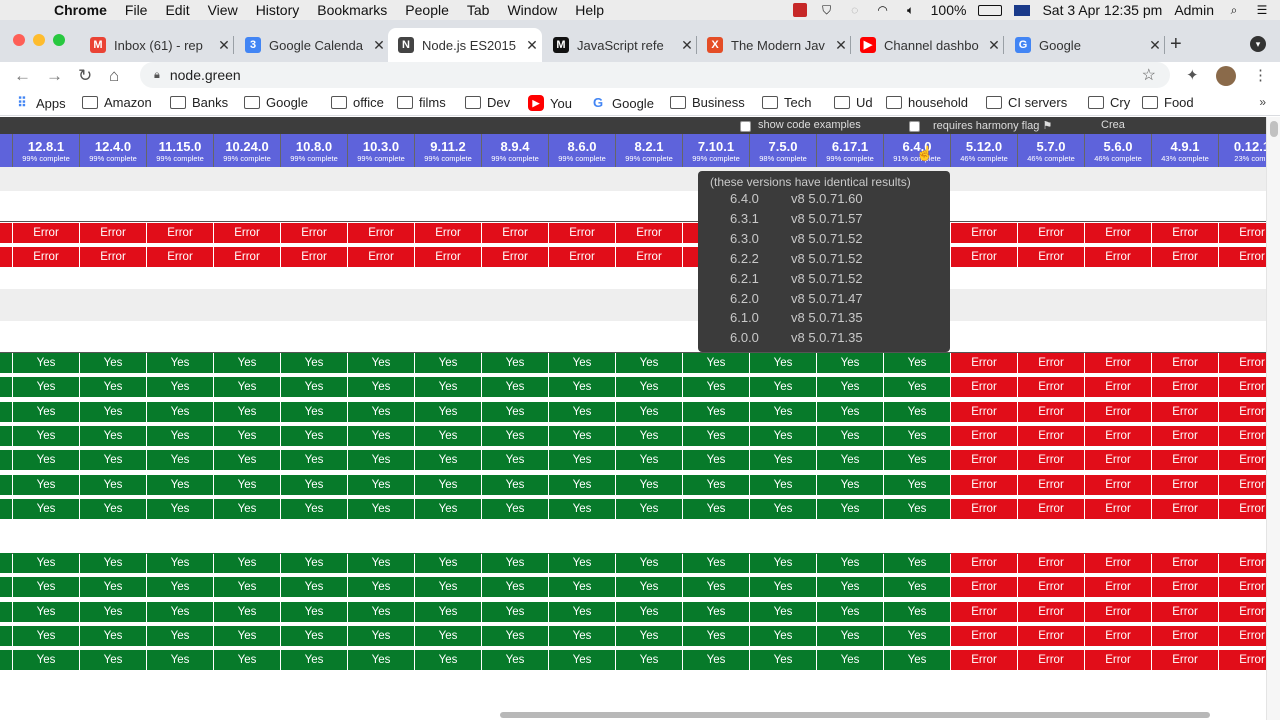 Image resolution: width=1280 pixels, height=720 pixels. What do you see at coordinates (827, 10) in the screenshot?
I see `shield-icon: ⛉` at bounding box center [827, 10].